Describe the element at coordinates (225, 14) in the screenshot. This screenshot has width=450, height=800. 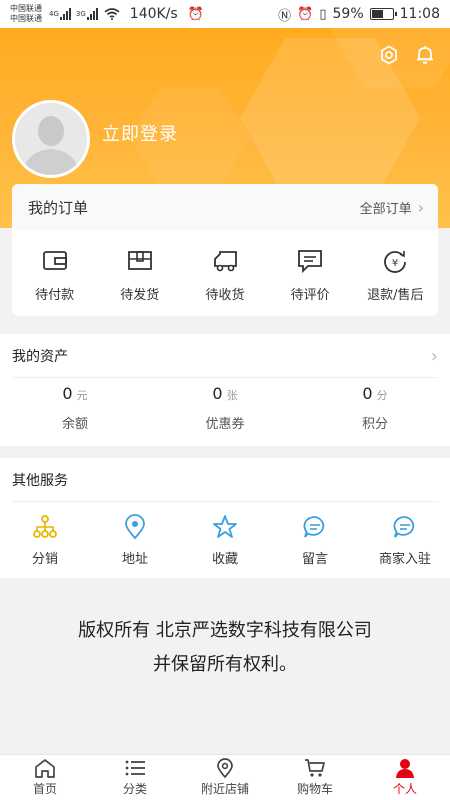
I see `status-bar: 中国联通 中国联通 4G 3G 140K/s ⏰ Ⓝ ⏰ ▯ 59% 11:08` at that location.